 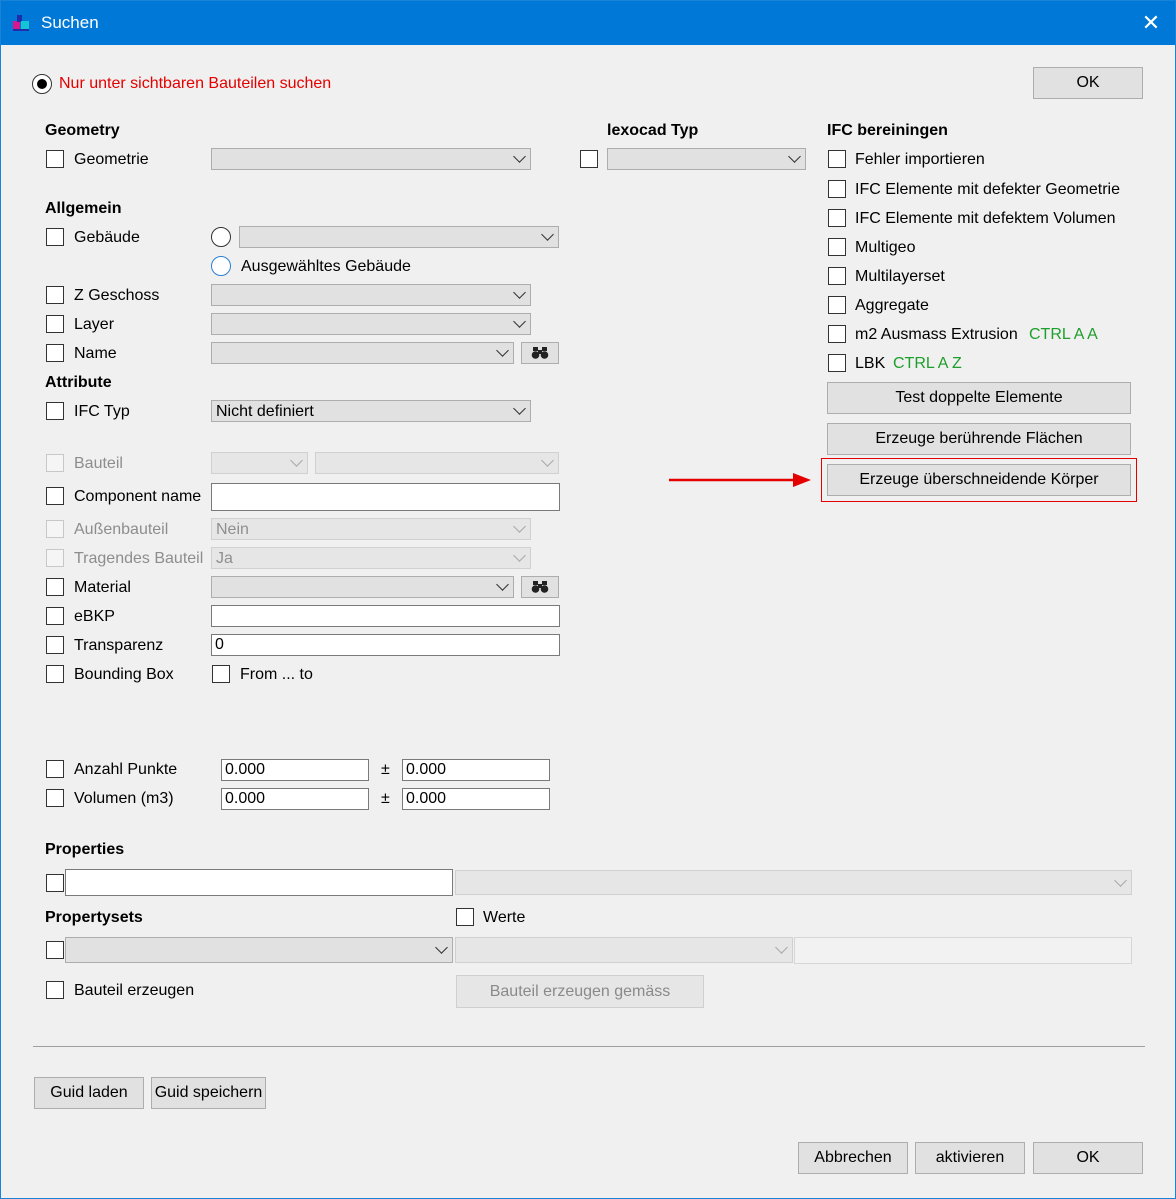 What do you see at coordinates (837, 247) in the screenshot?
I see `ifc-multigeo-checkbox` at bounding box center [837, 247].